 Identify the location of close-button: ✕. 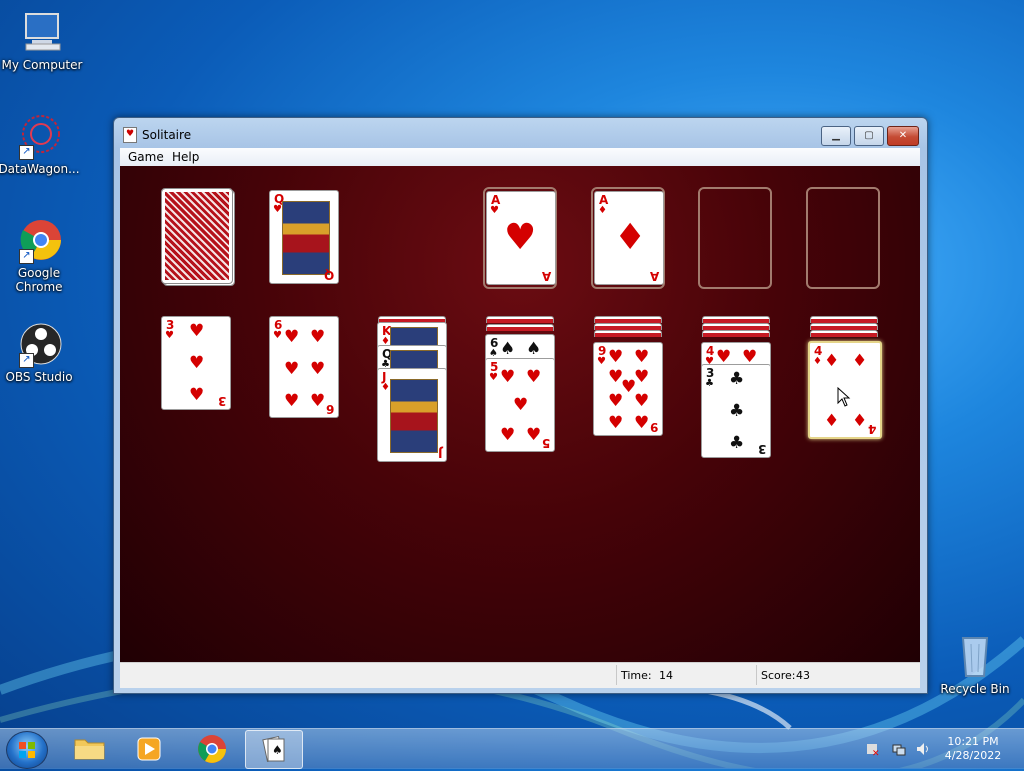
(903, 136).